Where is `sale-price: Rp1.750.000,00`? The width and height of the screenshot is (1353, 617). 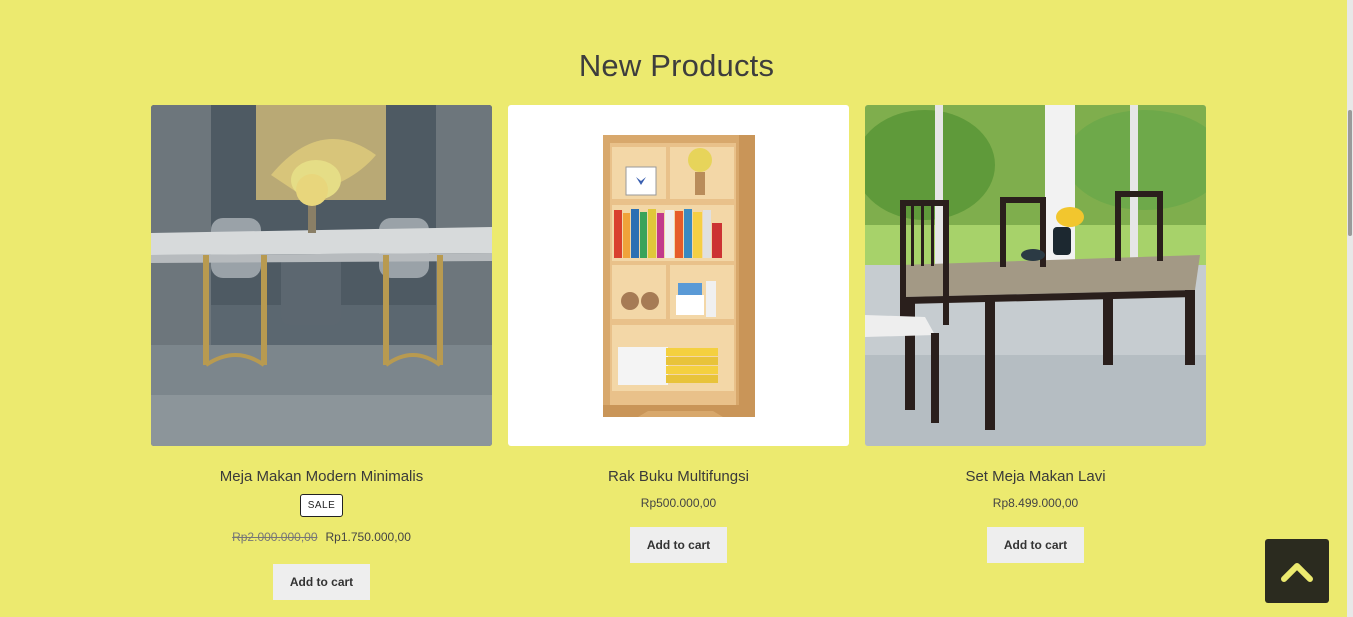
sale-price: Rp1.750.000,00 is located at coordinates (368, 537).